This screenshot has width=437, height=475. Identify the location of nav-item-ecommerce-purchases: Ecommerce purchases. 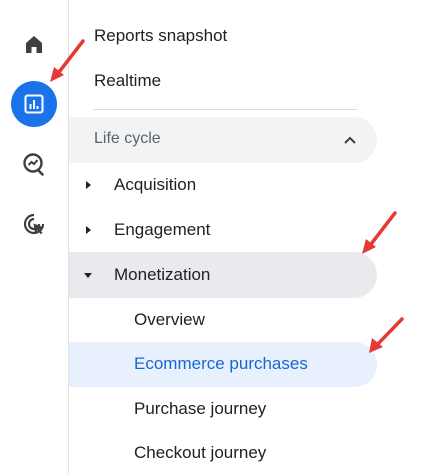
(221, 364).